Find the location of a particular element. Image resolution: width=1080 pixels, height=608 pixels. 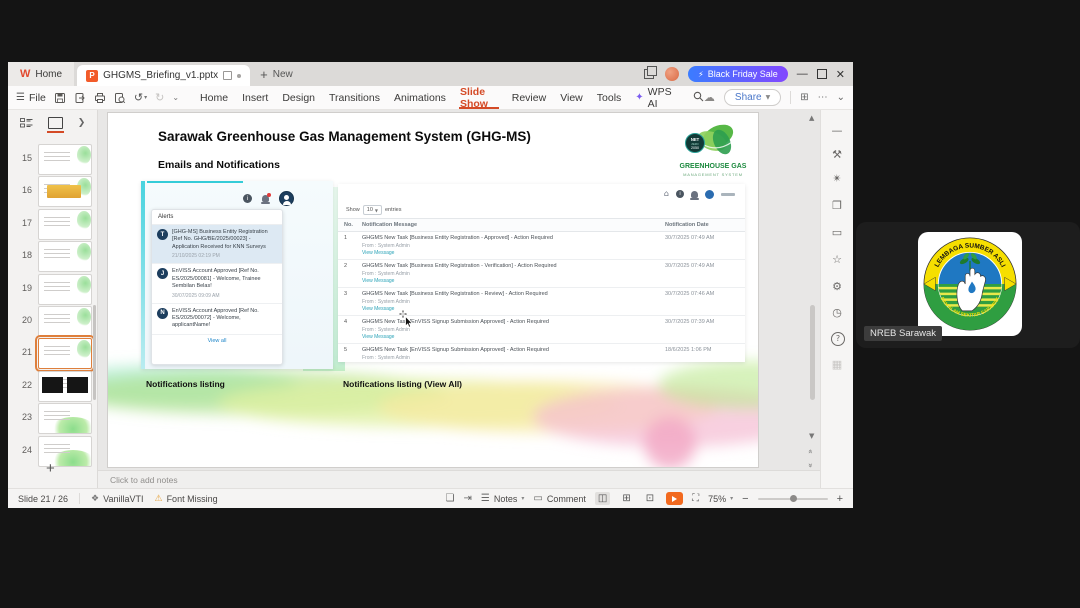

alerts-header: Alerts is located at coordinates (217, 217).